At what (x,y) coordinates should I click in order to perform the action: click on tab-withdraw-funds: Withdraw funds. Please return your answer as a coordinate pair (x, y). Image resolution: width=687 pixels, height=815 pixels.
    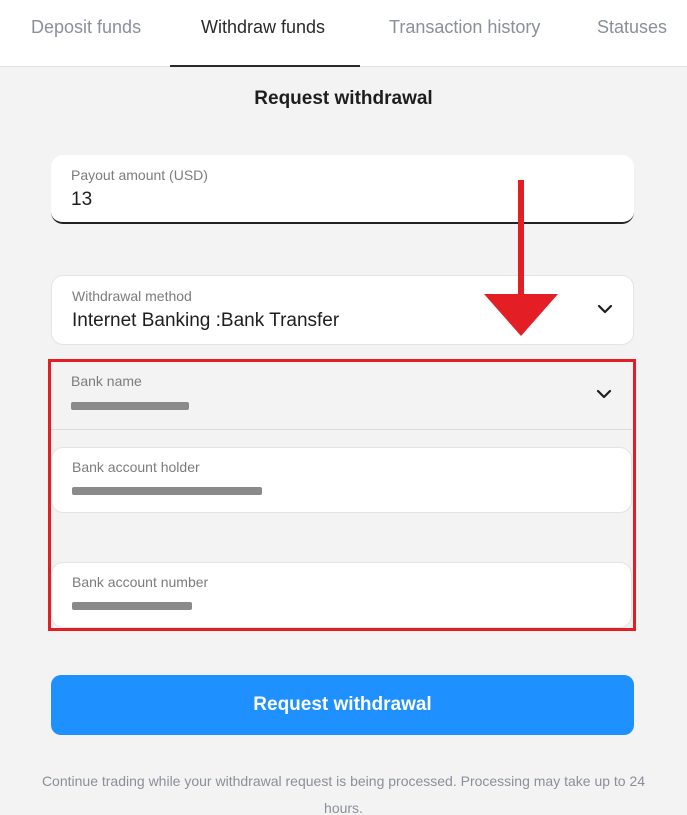
    Looking at the image, I should click on (263, 27).